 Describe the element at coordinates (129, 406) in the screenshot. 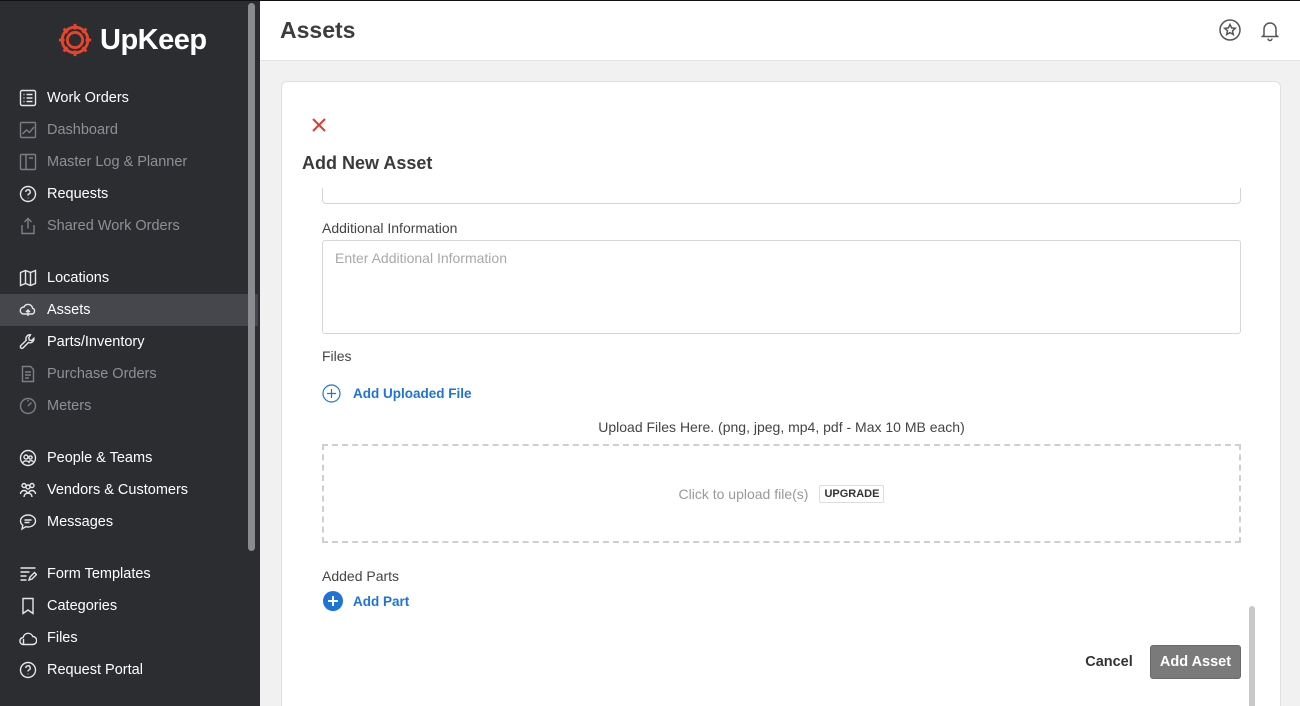

I see `sidebar-item-meters: Meters` at that location.